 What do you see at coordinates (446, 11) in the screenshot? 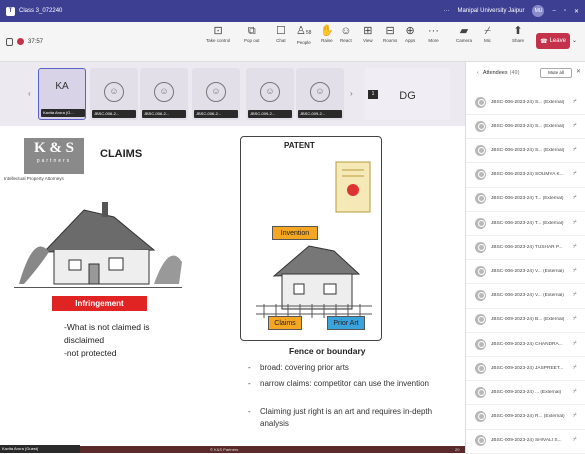
I see `more-icon: ···` at bounding box center [446, 11].